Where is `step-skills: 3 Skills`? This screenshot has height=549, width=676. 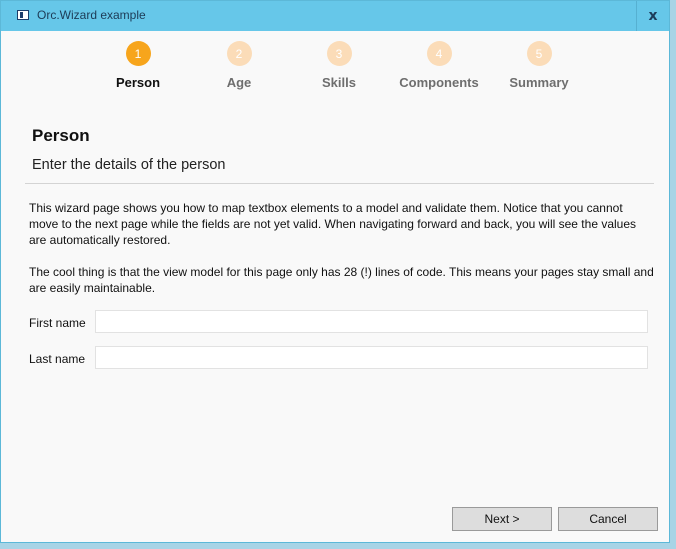
step-skills: 3 Skills is located at coordinates (339, 65).